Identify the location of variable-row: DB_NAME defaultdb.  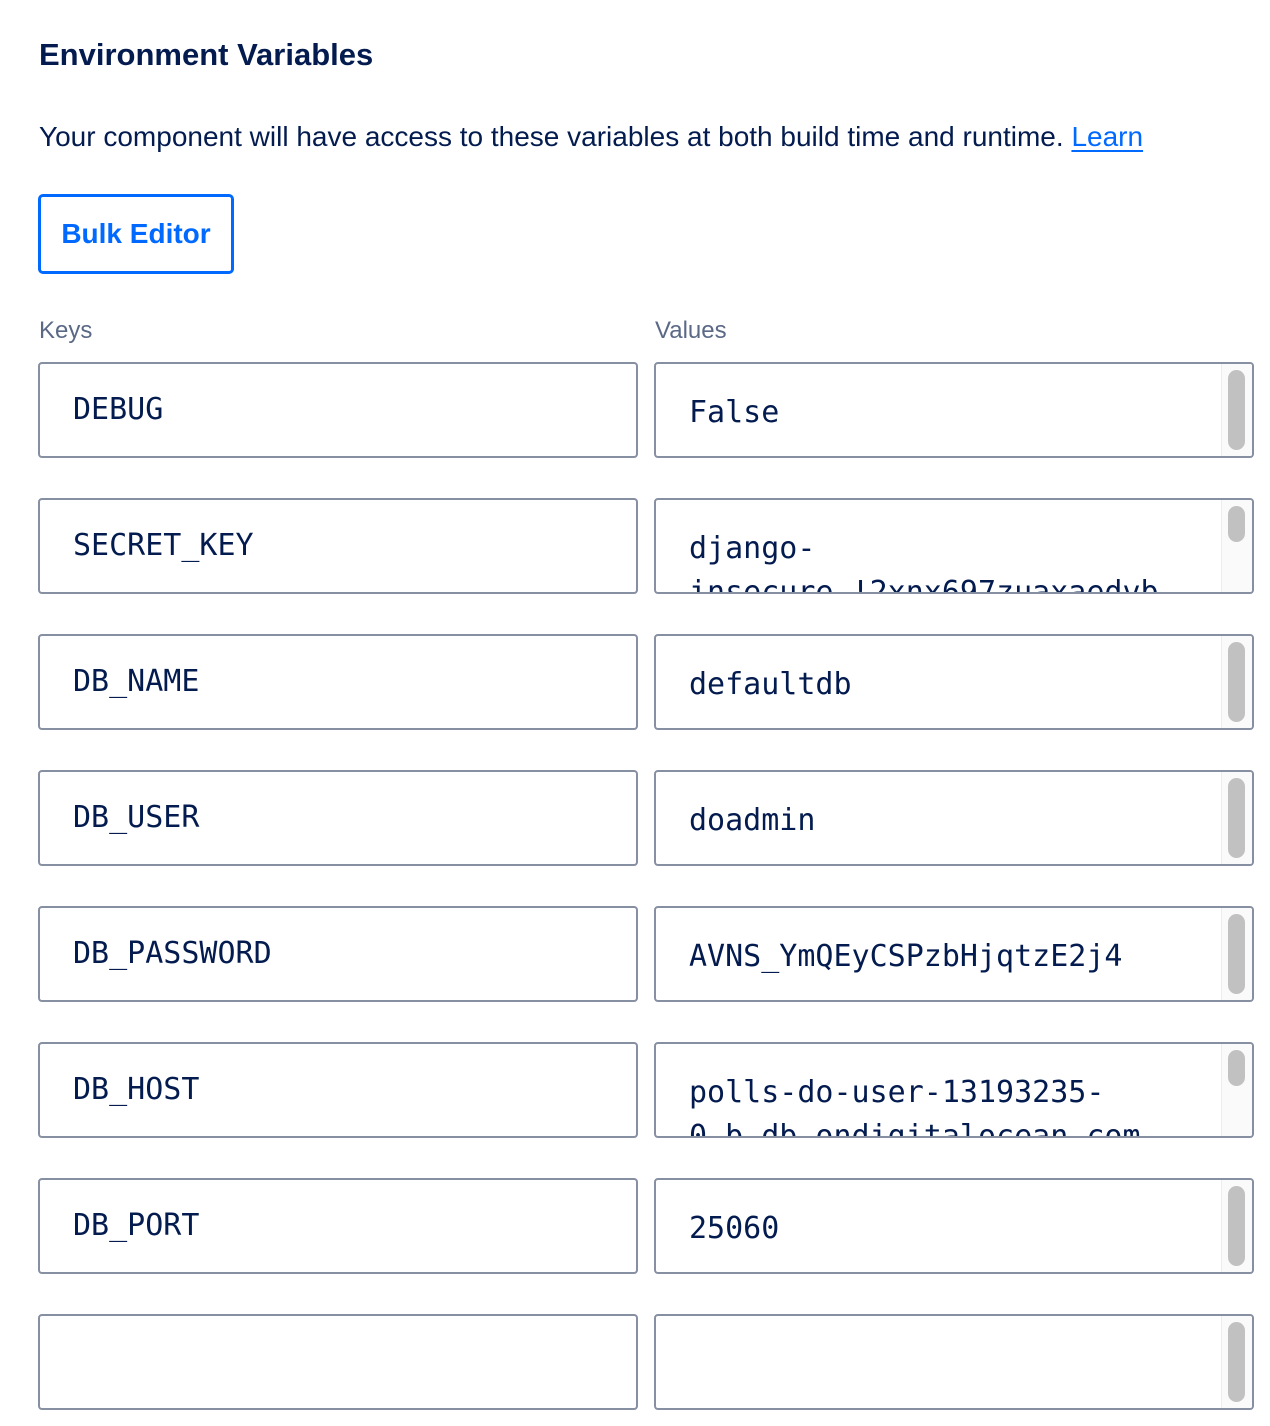
(654, 682).